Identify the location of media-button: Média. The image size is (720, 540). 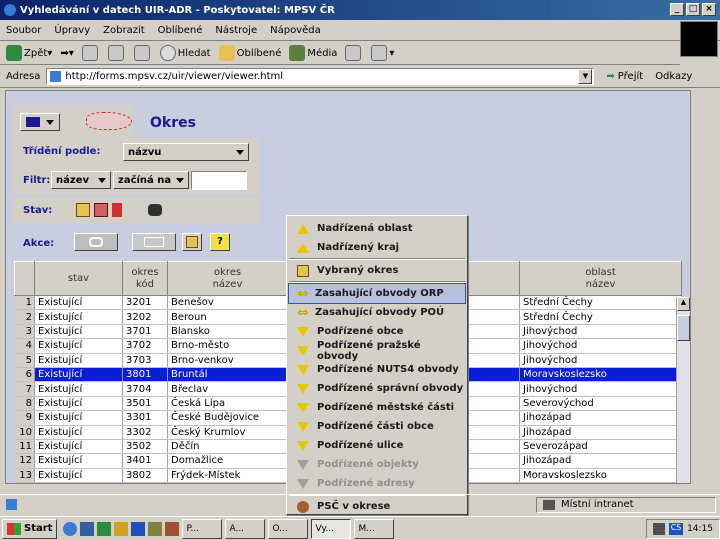
(313, 53).